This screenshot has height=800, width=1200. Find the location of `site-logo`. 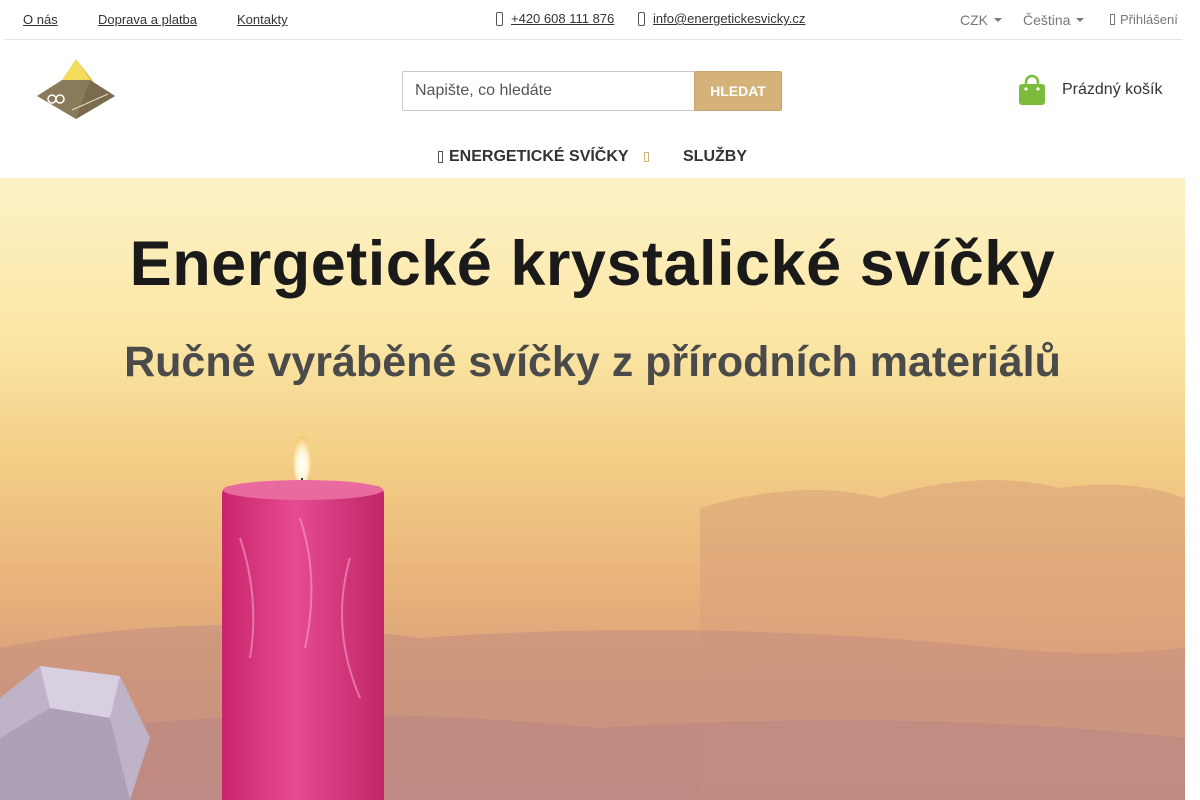

site-logo is located at coordinates (76, 89).